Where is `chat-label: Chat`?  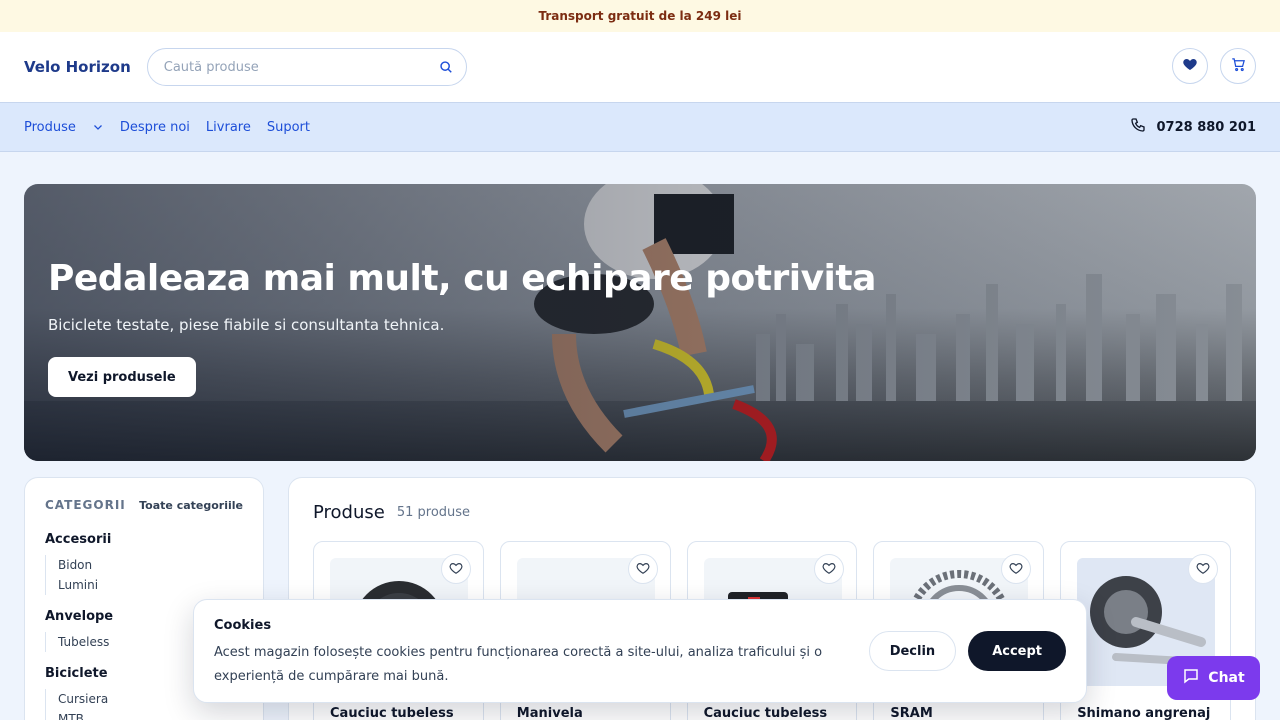
chat-label: Chat is located at coordinates (1226, 678).